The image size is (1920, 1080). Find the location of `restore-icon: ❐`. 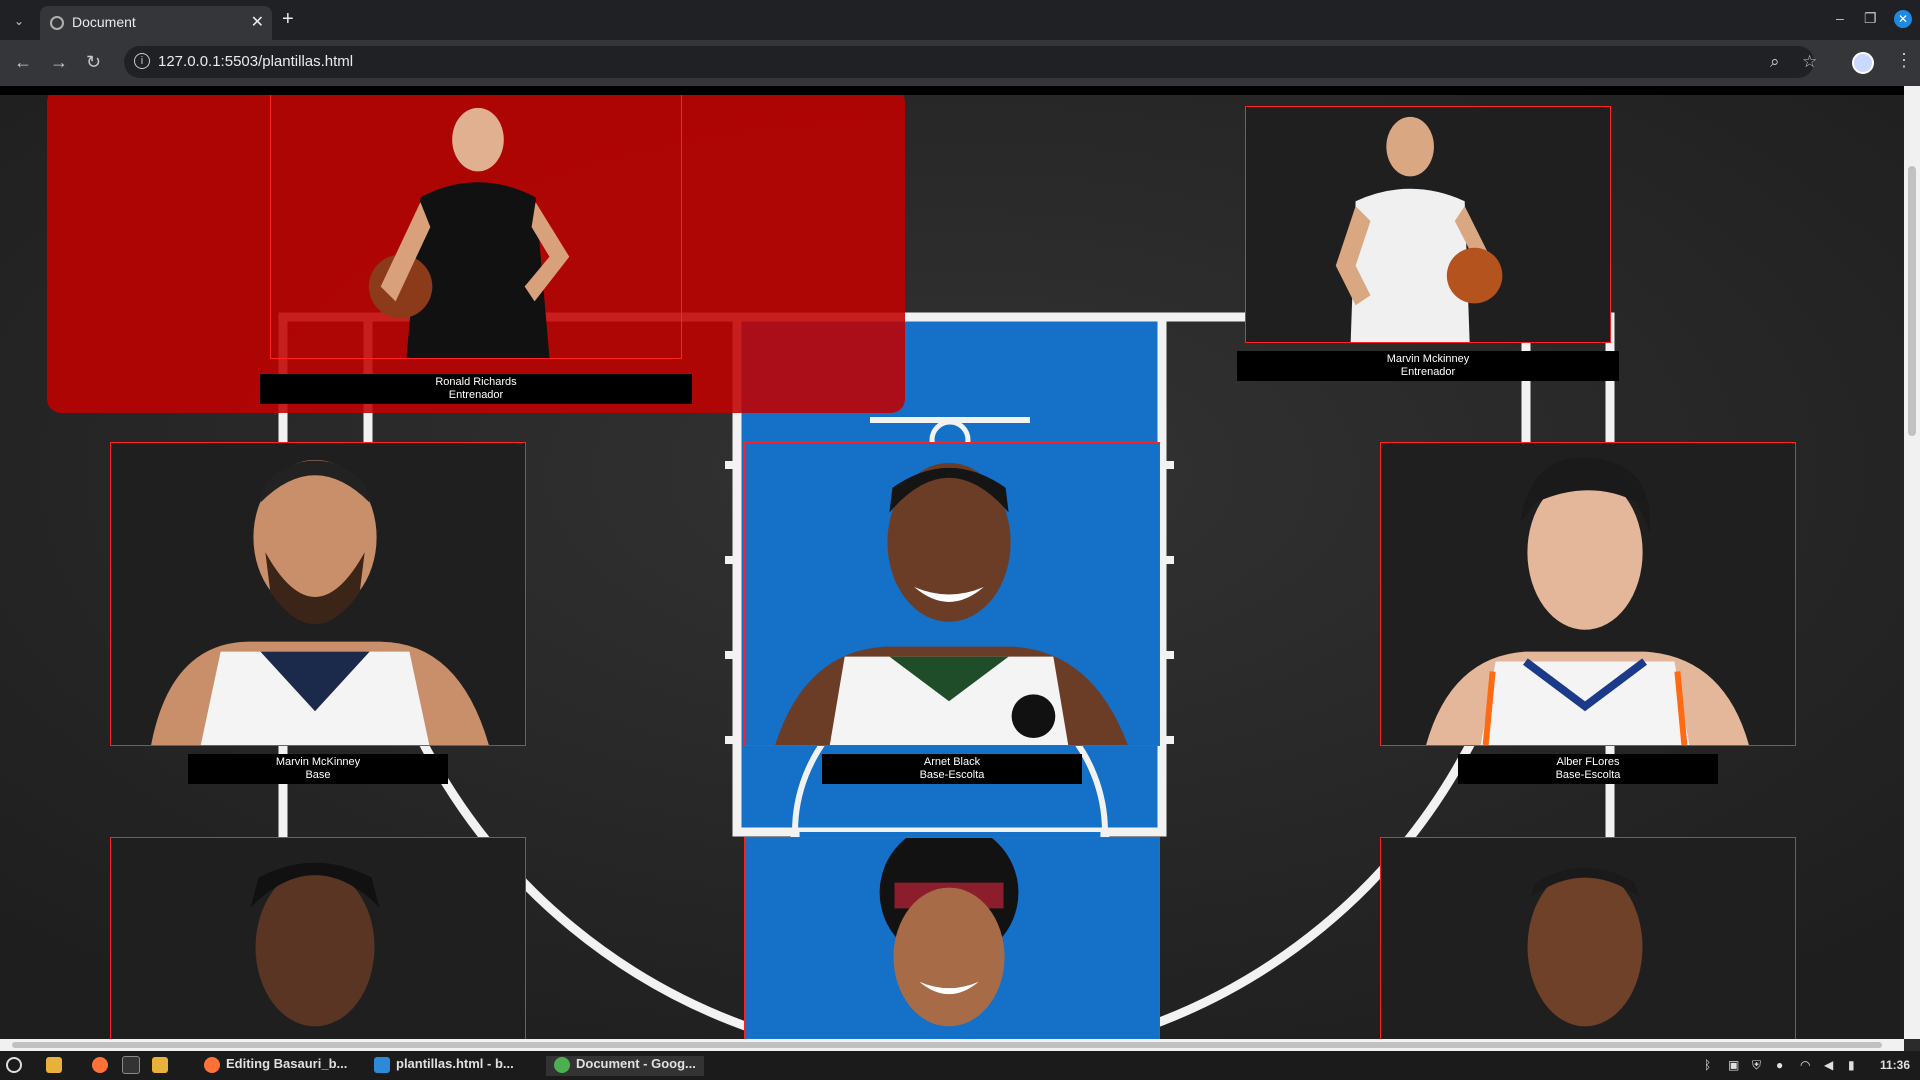

restore-icon: ❐ is located at coordinates (1870, 18).